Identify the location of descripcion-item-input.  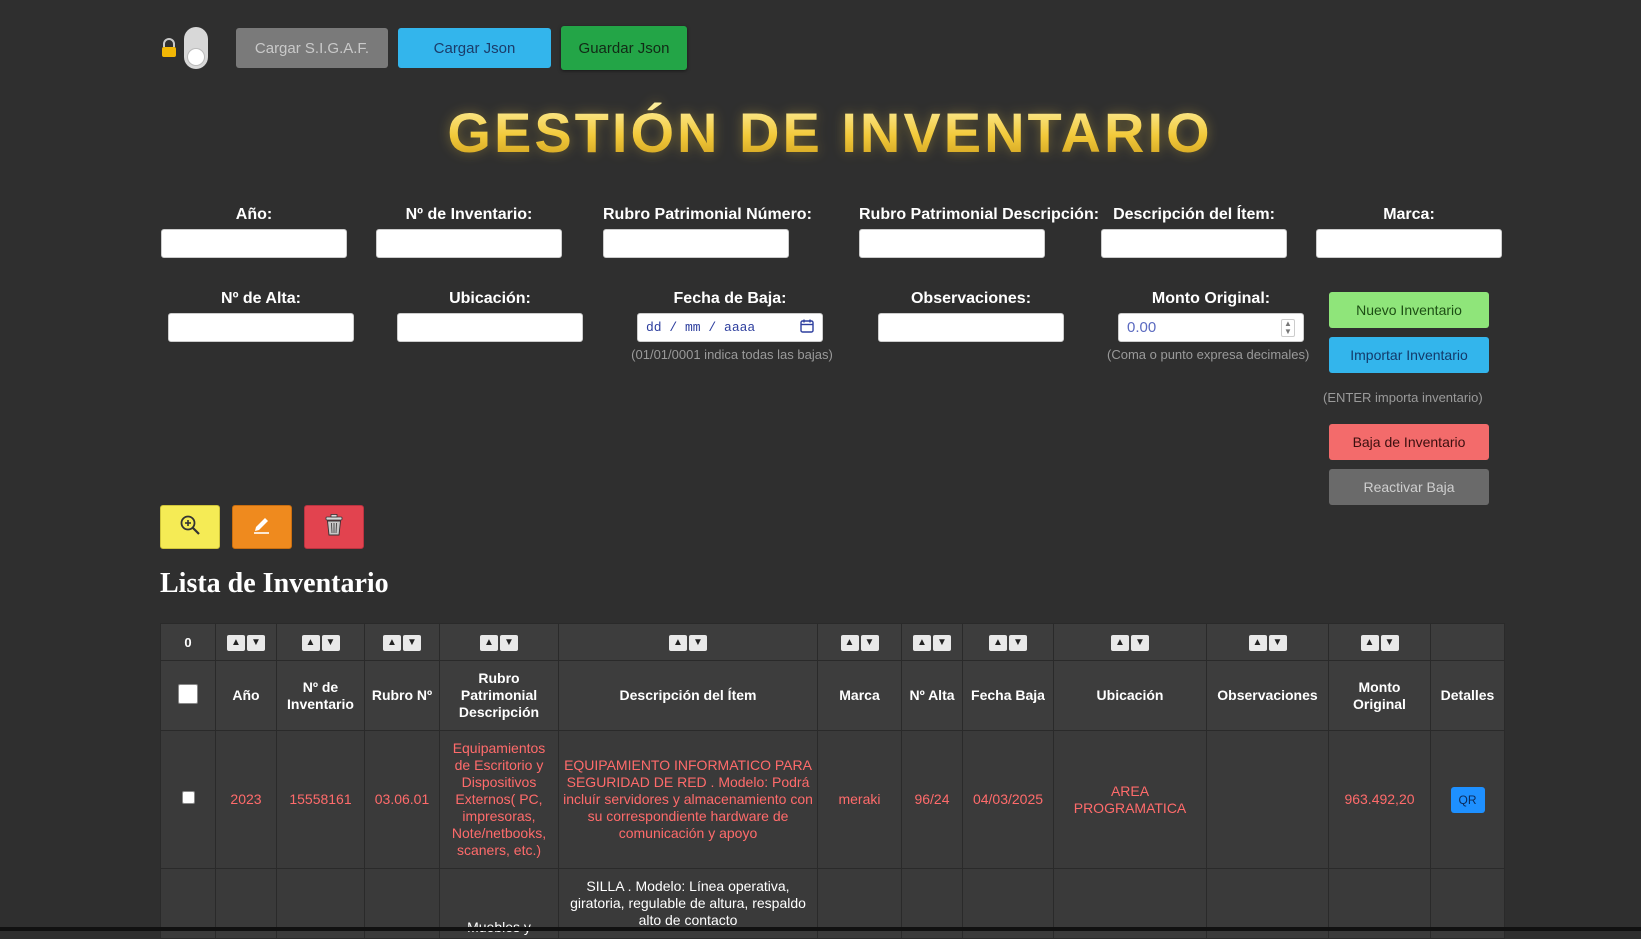
(1194, 243).